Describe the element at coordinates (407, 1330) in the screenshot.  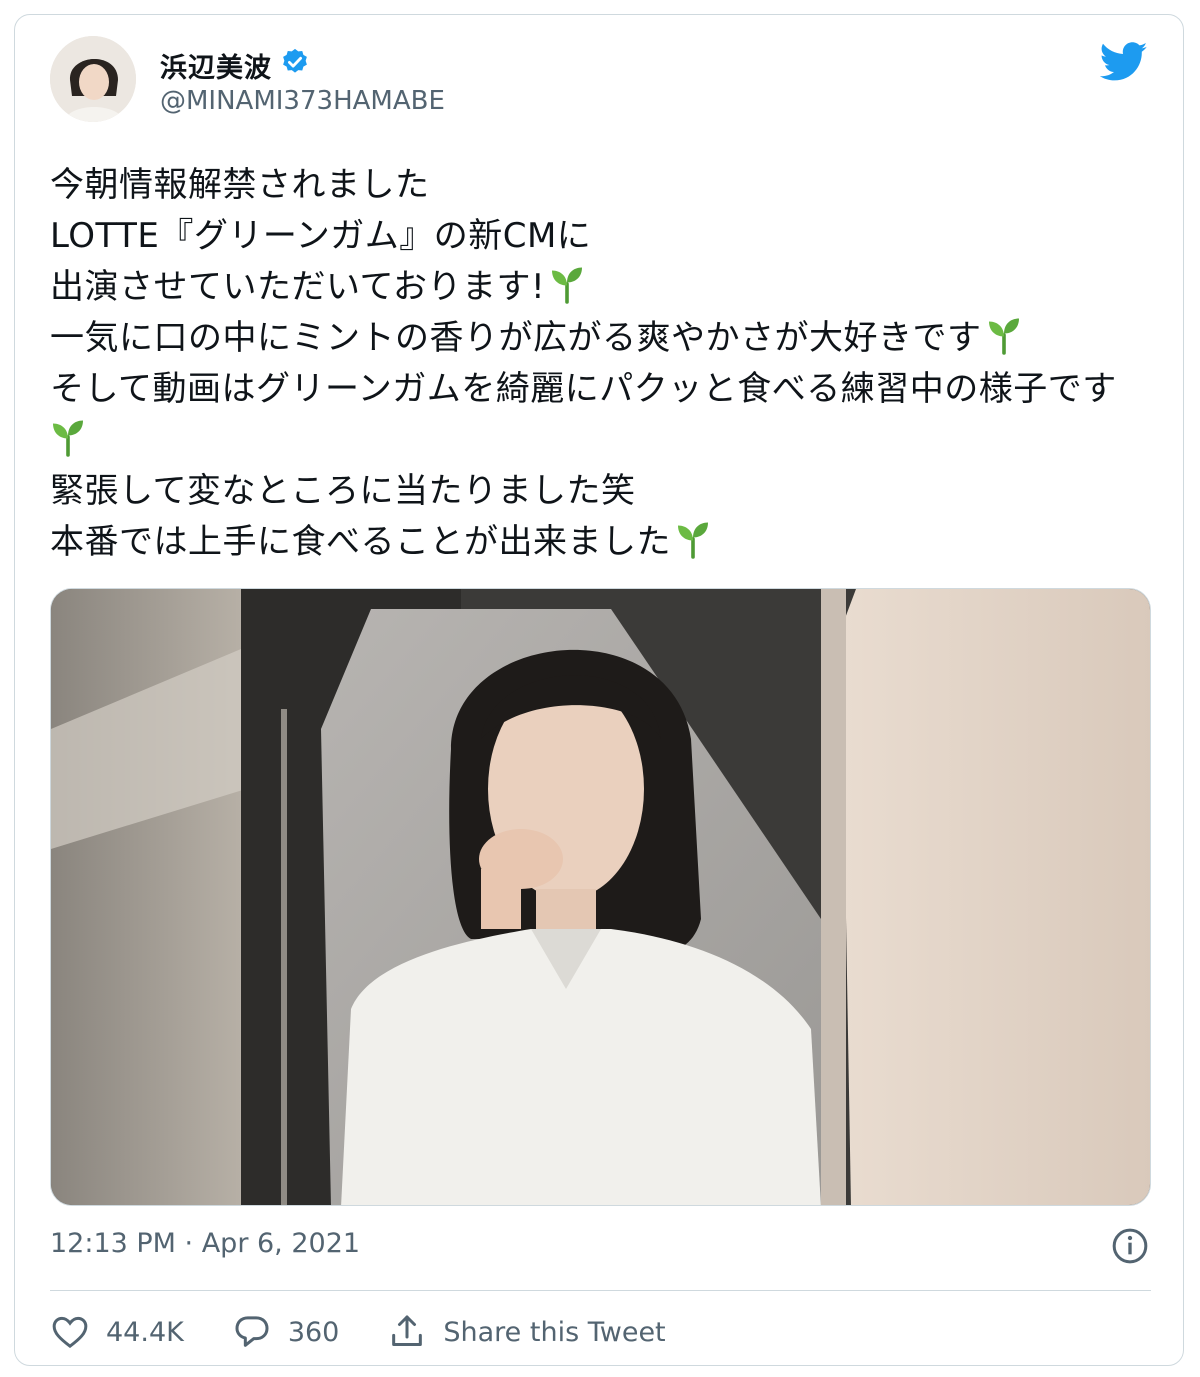
I see `share-upload-icon` at that location.